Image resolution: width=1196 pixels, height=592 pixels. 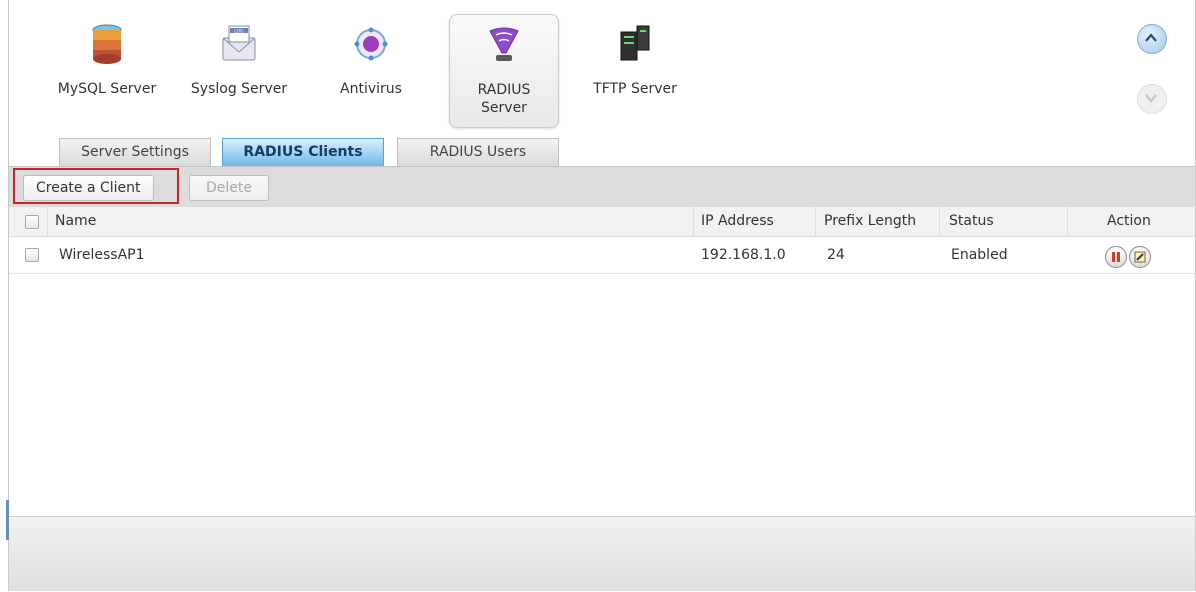 I want to click on svg-text: LOG, so click(x=239, y=32).